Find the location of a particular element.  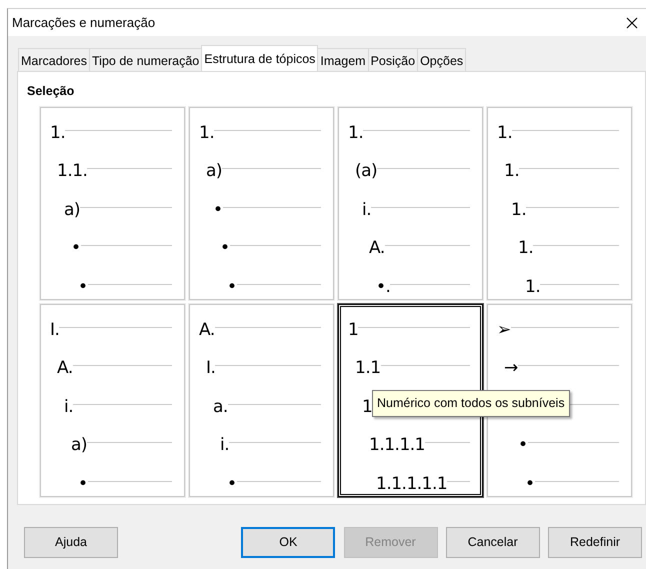

numbering-style-option: 1. (a) i. A. •. is located at coordinates (410, 203).